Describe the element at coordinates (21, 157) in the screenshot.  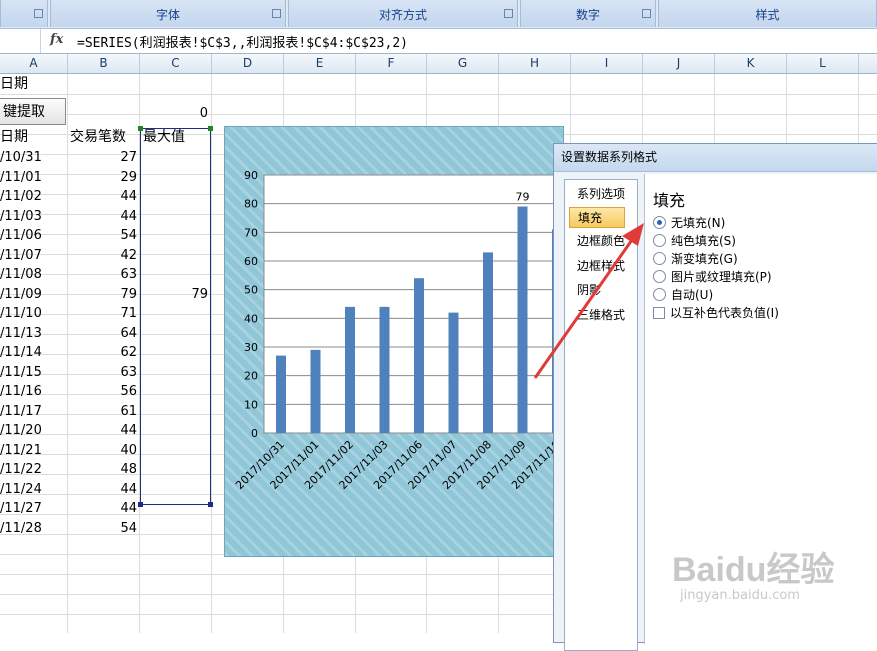
I see `cell-date: /10/31` at that location.